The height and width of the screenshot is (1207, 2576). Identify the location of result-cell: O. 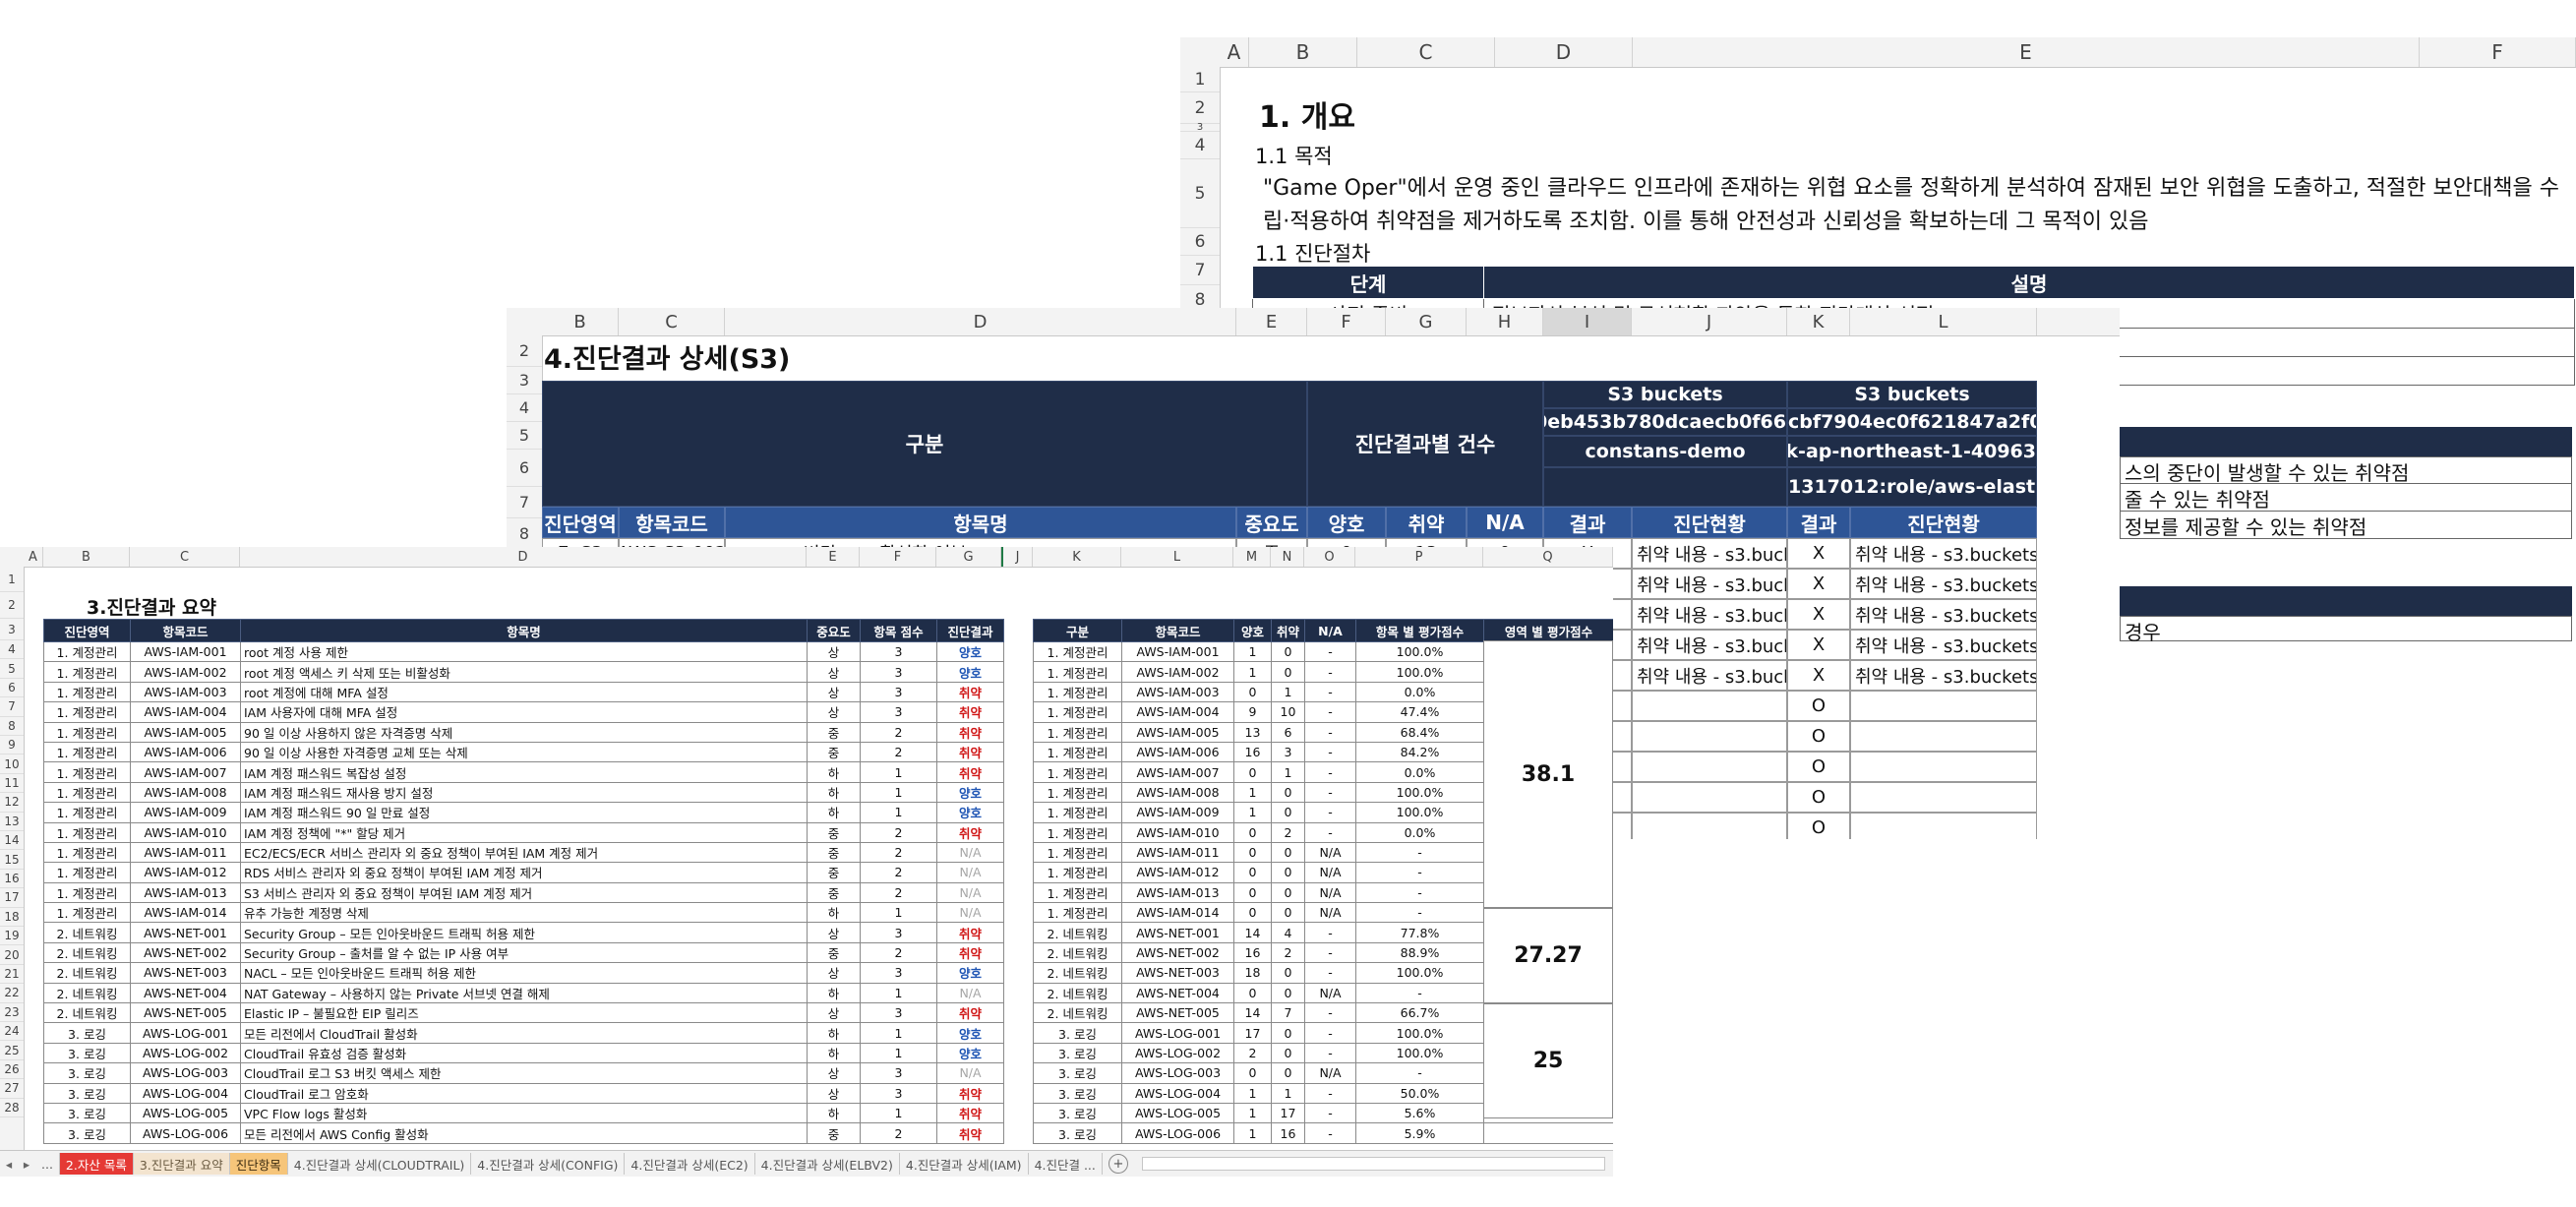
(1818, 767).